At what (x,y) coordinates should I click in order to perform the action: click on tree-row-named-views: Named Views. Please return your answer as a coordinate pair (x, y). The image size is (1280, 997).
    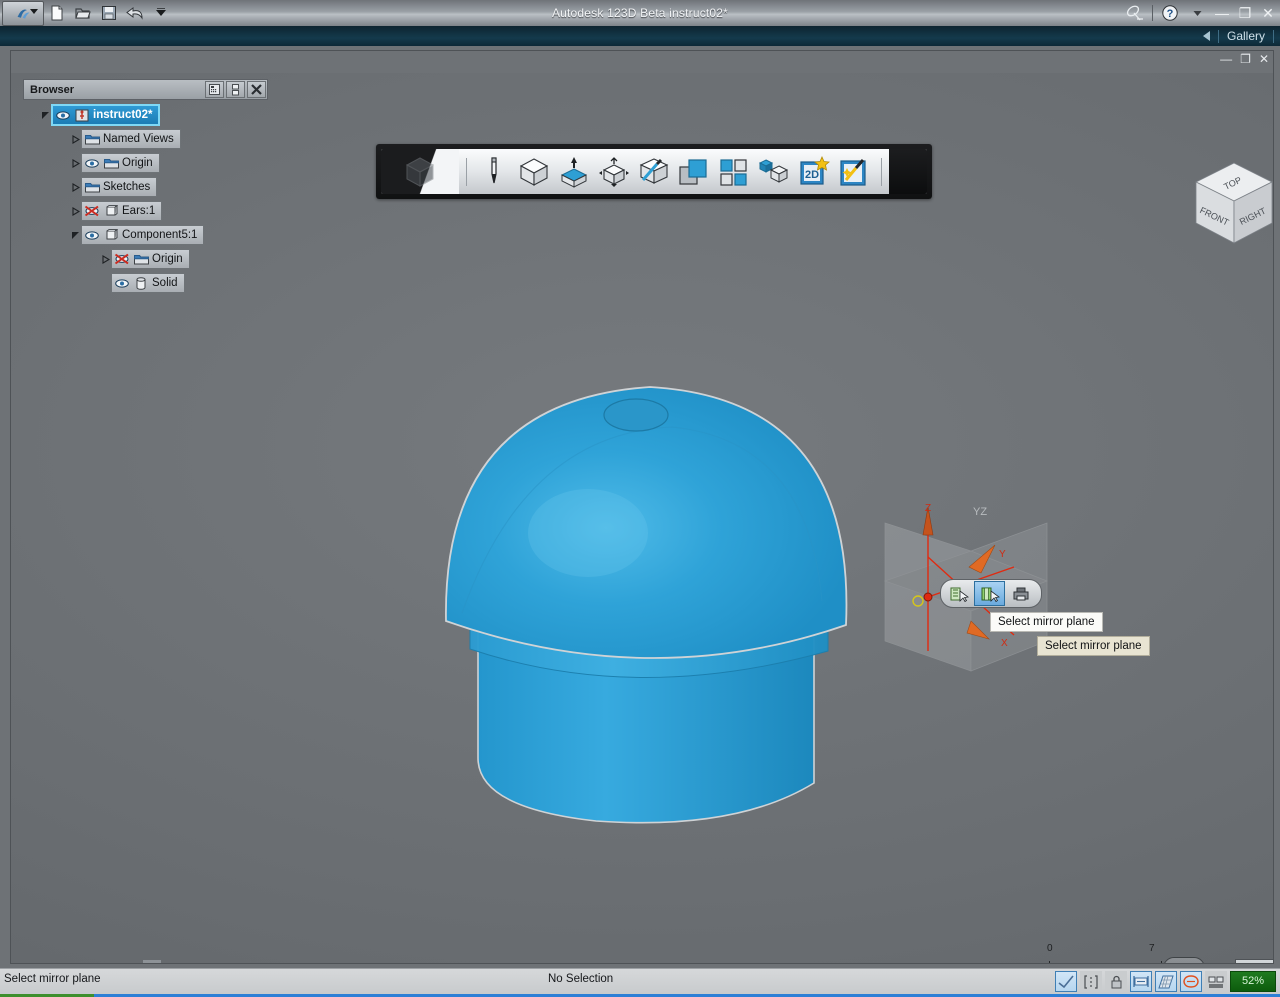
    Looking at the image, I should click on (145, 139).